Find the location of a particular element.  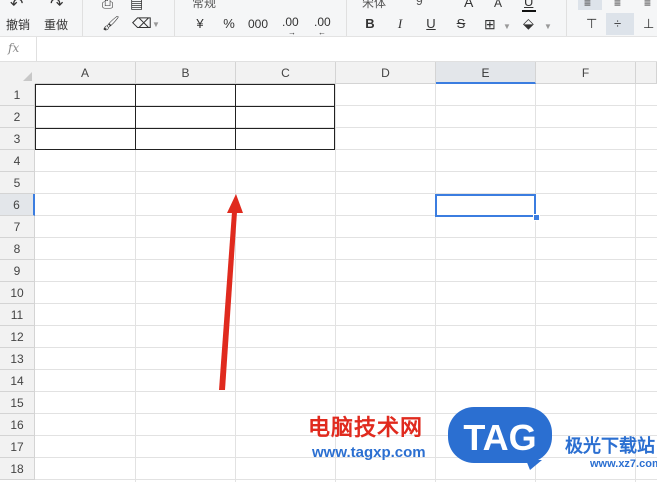

font-color-button: U is located at coordinates (528, 4).